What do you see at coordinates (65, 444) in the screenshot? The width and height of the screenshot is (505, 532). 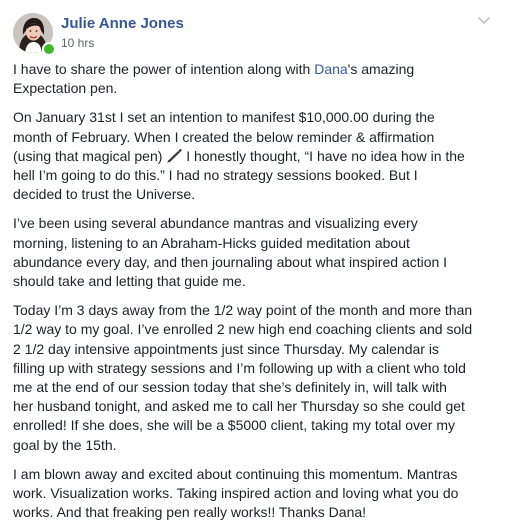 I see `text-segment: goal by the 15th.` at bounding box center [65, 444].